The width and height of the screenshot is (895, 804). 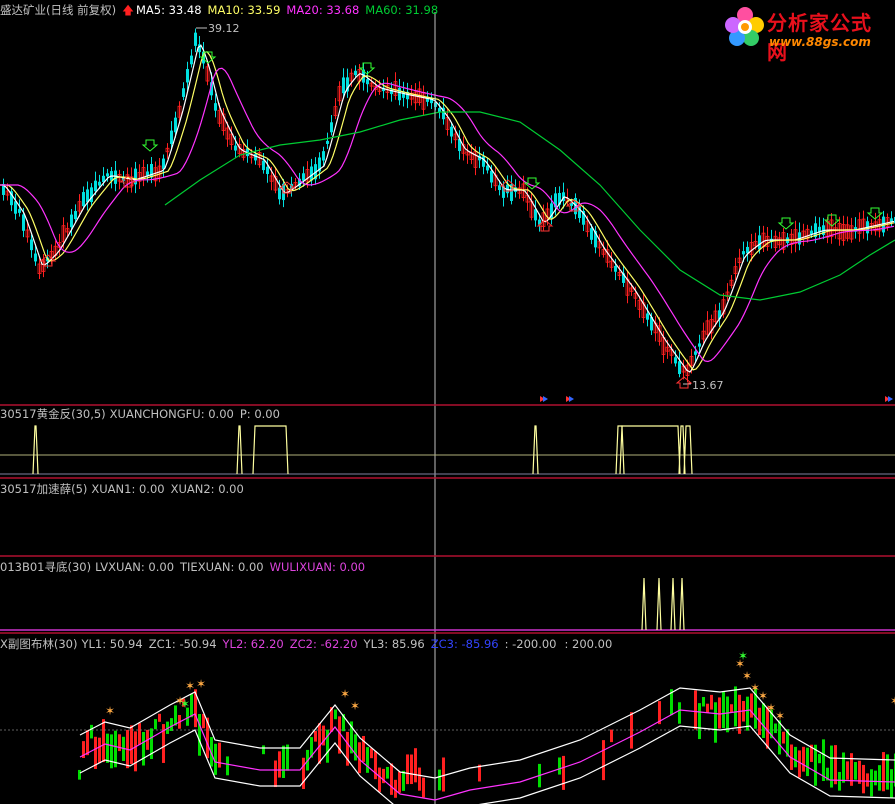 I want to click on panel2-value-1: XUAN1: 0.00, so click(x=128, y=489).